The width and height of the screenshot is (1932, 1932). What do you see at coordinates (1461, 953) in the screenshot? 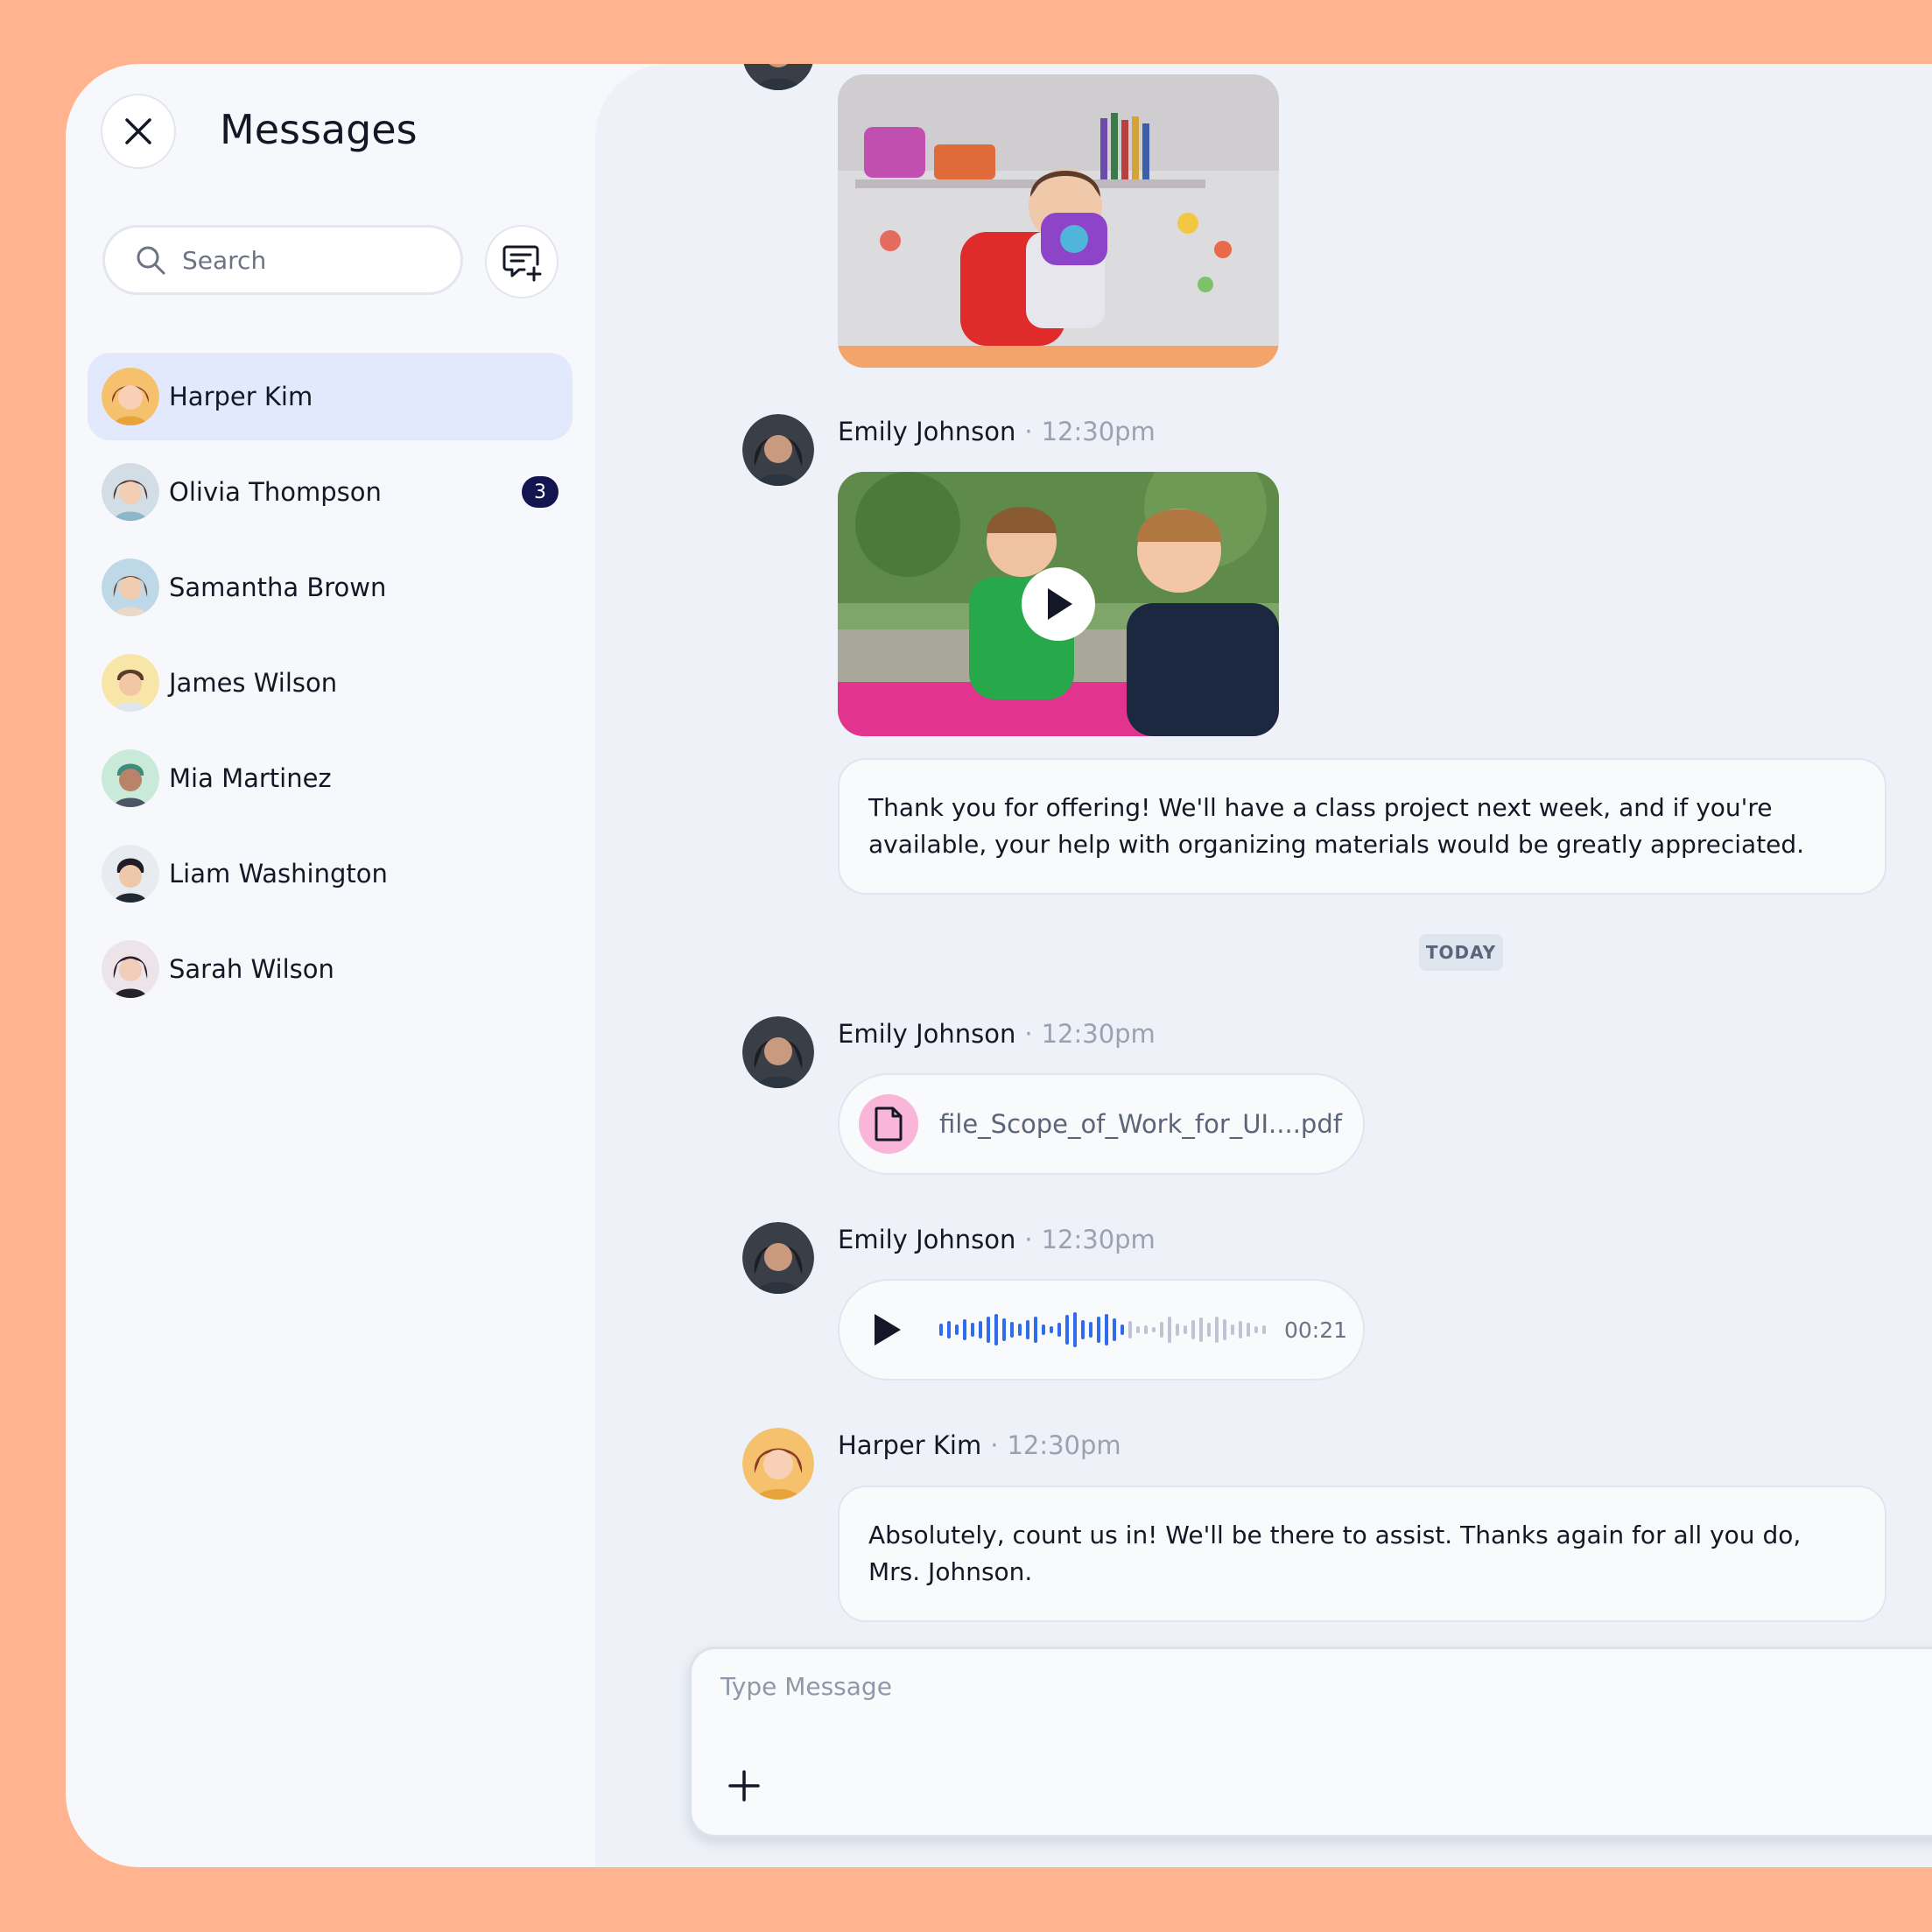
I see `date-divider: TODAY` at bounding box center [1461, 953].